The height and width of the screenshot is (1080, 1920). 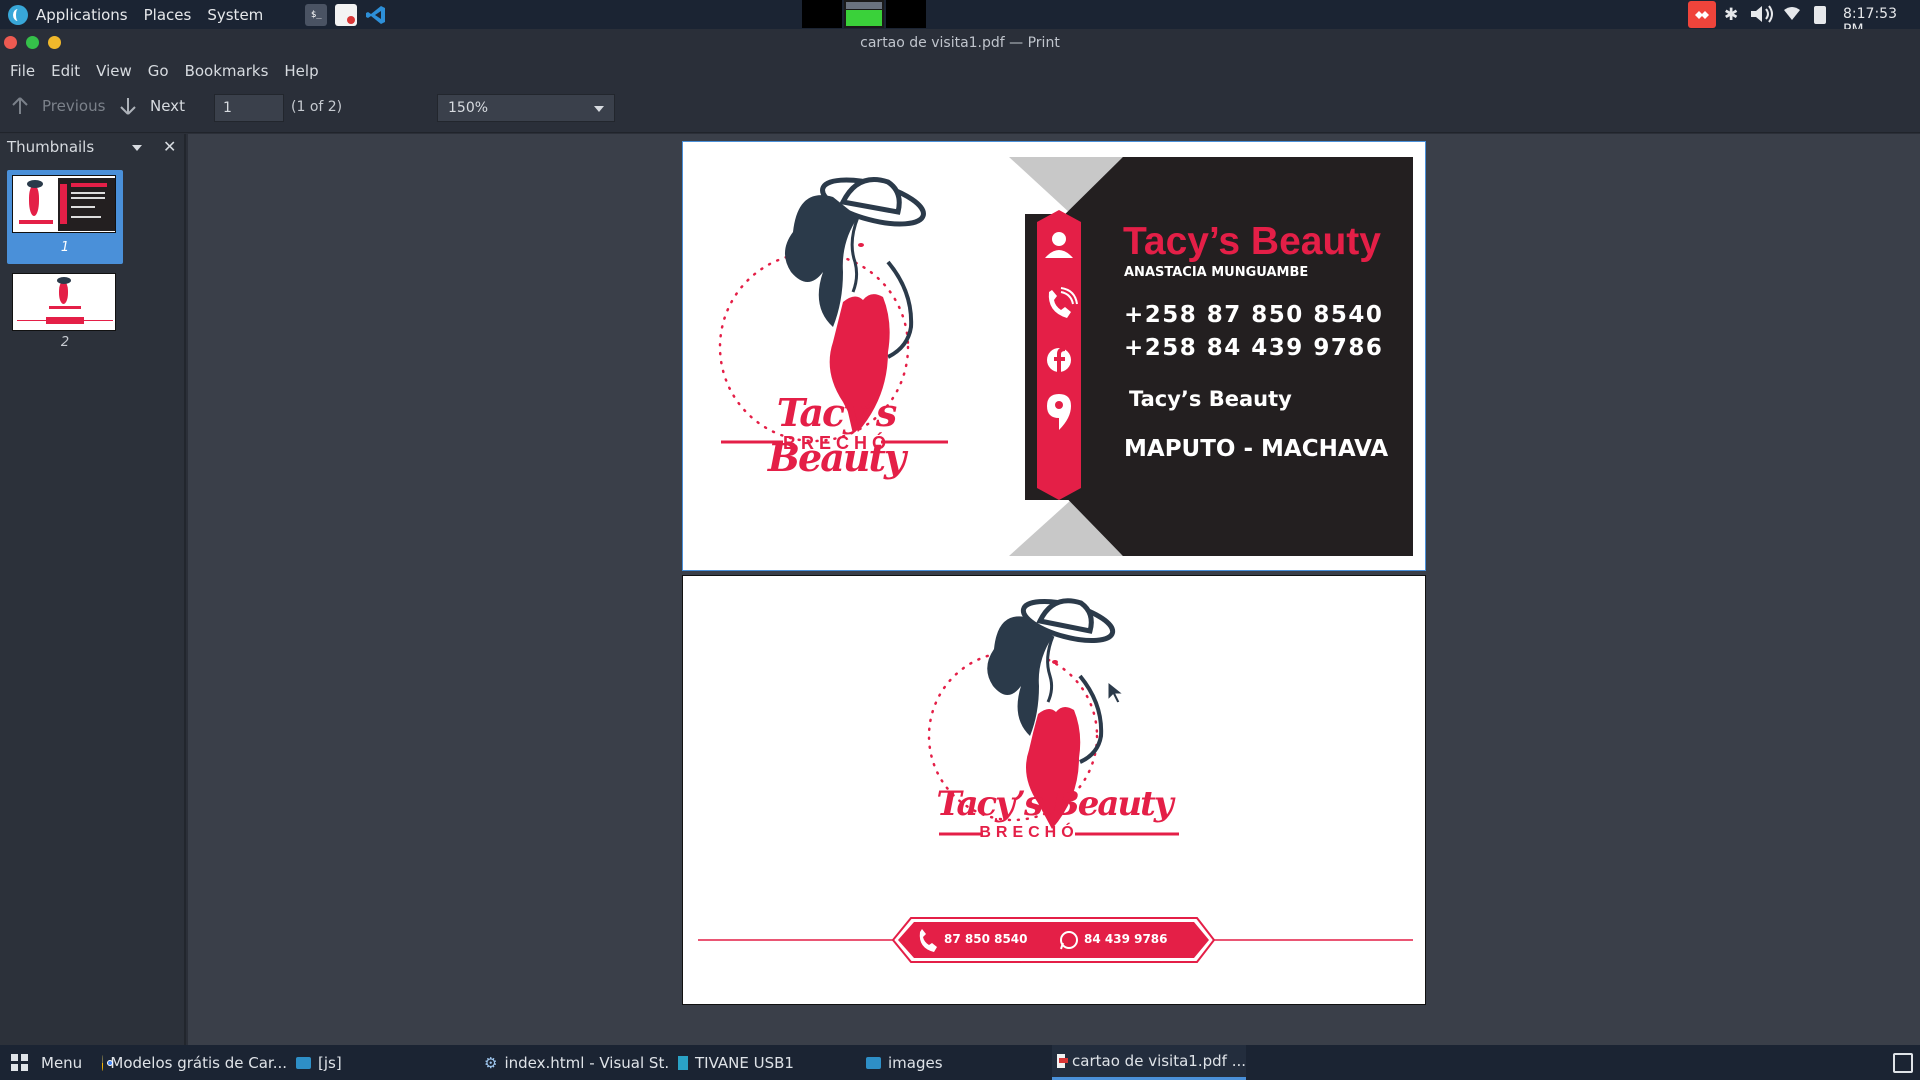 What do you see at coordinates (1256, 449) in the screenshot?
I see `location: MAPUTO - MACHAVA` at bounding box center [1256, 449].